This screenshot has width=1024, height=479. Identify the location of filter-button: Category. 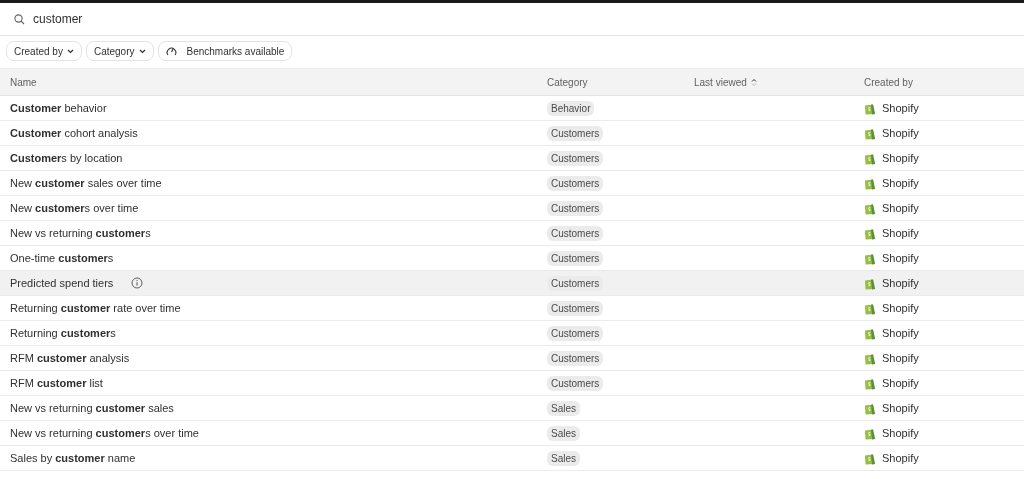
(119, 51).